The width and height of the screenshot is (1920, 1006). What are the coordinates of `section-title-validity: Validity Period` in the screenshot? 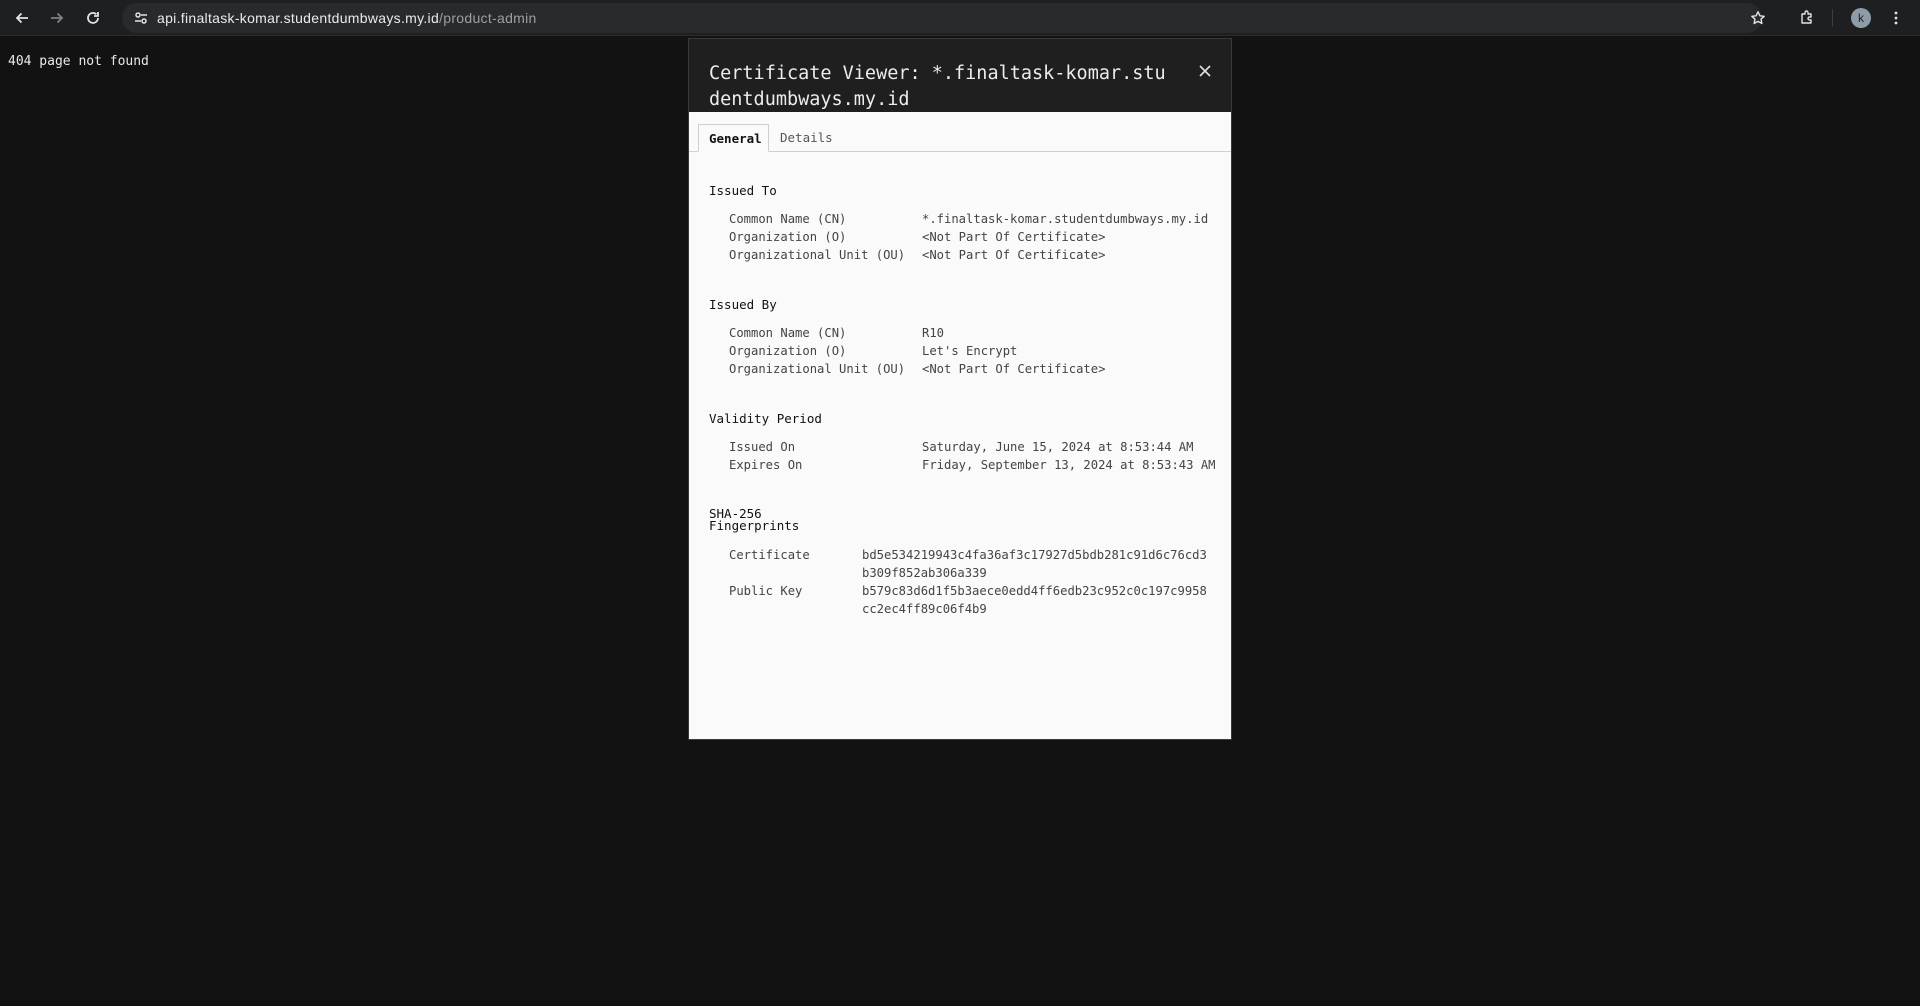 It's located at (765, 418).